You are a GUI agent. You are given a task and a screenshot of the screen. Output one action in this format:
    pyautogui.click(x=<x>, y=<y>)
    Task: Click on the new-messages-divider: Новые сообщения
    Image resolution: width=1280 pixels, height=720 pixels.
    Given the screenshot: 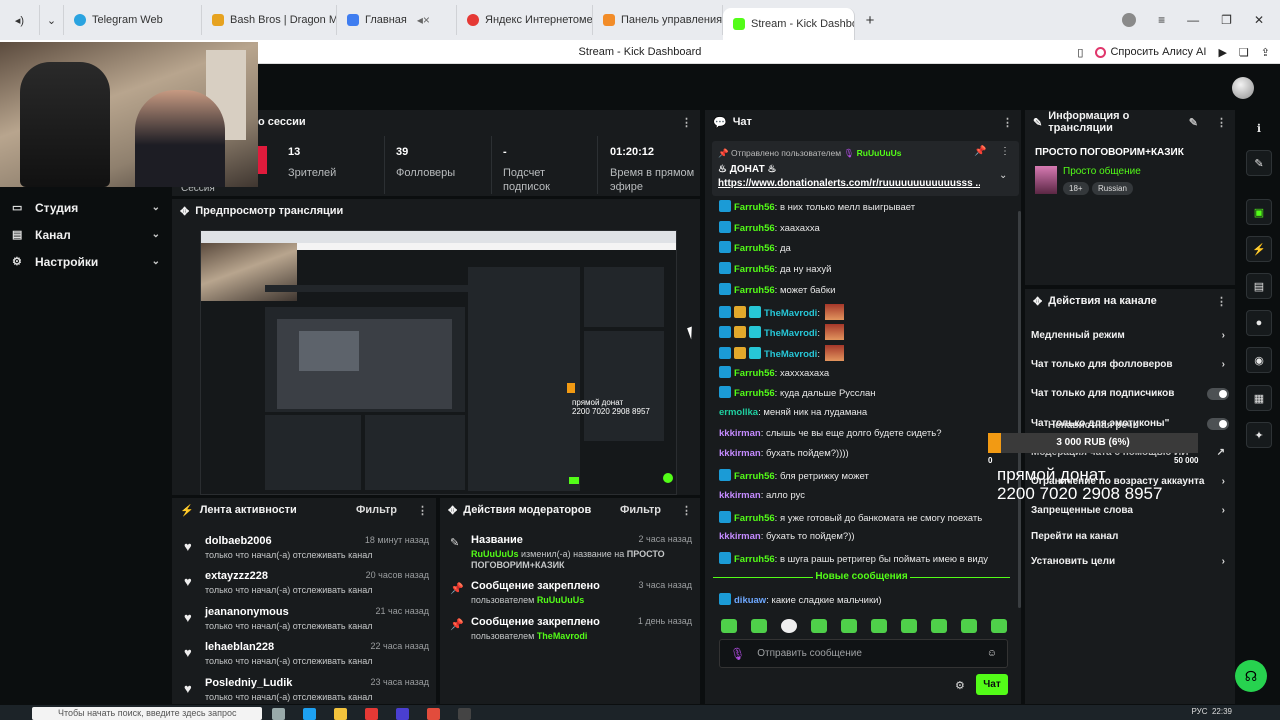 What is the action you would take?
    pyautogui.click(x=861, y=576)
    